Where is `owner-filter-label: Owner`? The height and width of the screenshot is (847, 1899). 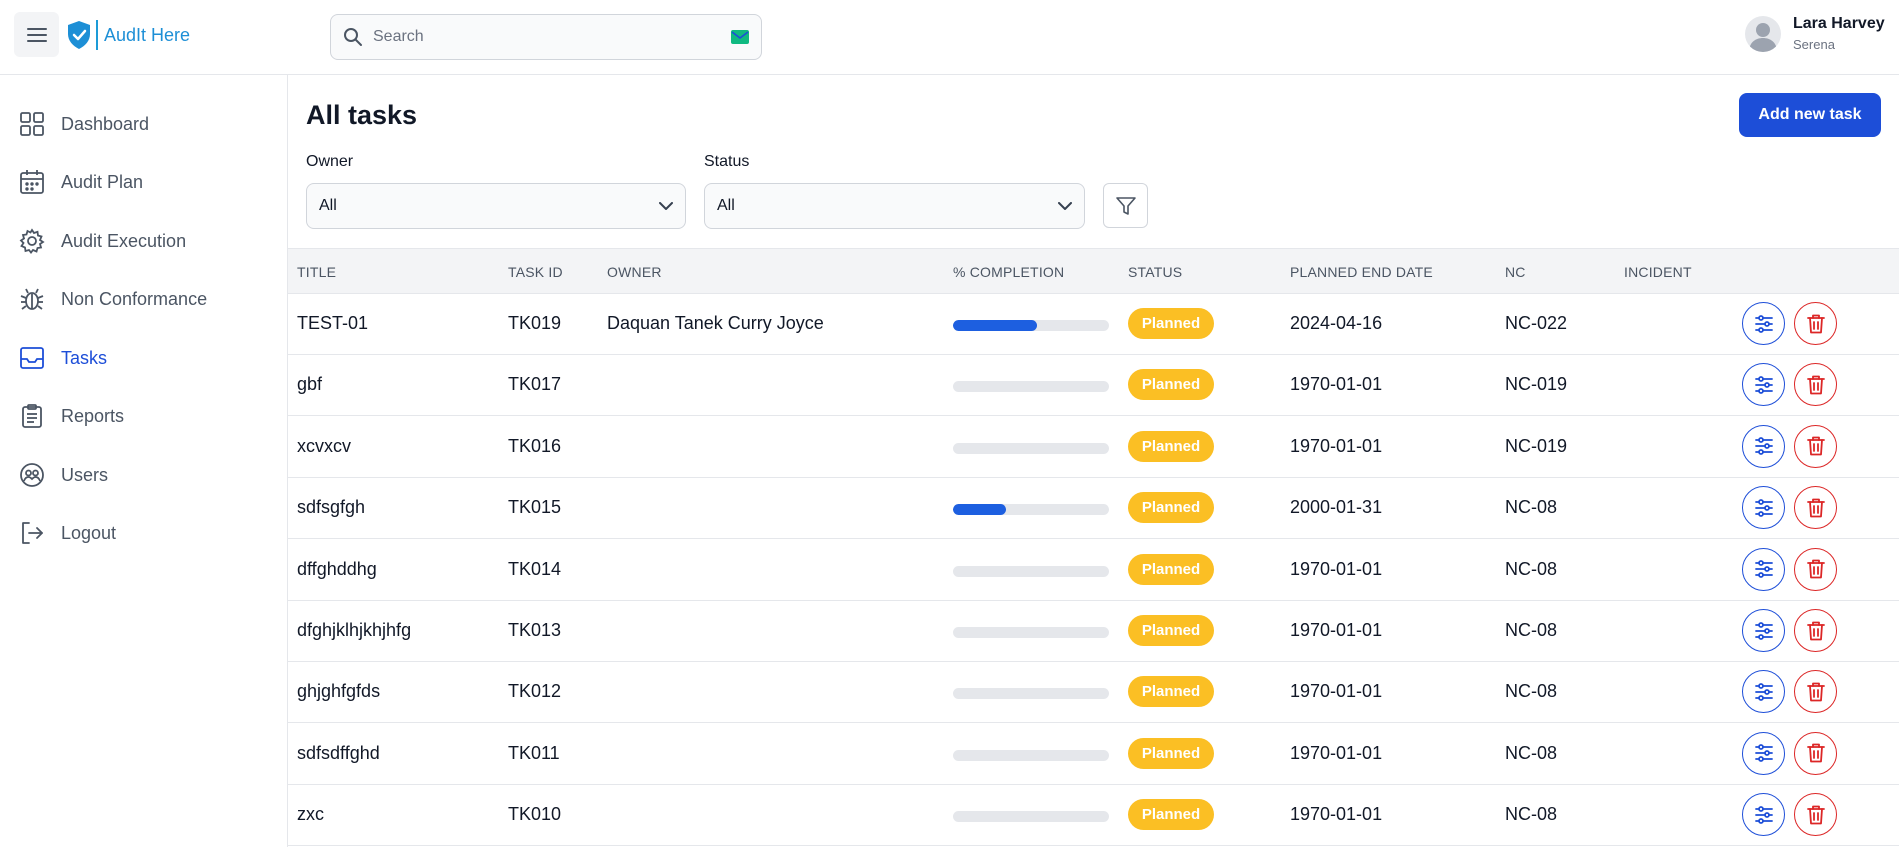
owner-filter-label: Owner is located at coordinates (330, 161).